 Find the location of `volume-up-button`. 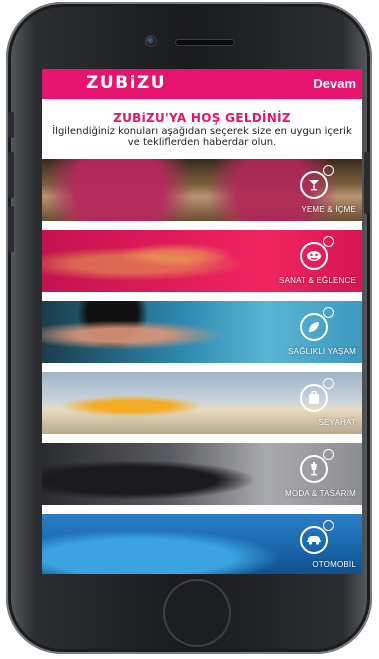

volume-up-button is located at coordinates (11, 175).